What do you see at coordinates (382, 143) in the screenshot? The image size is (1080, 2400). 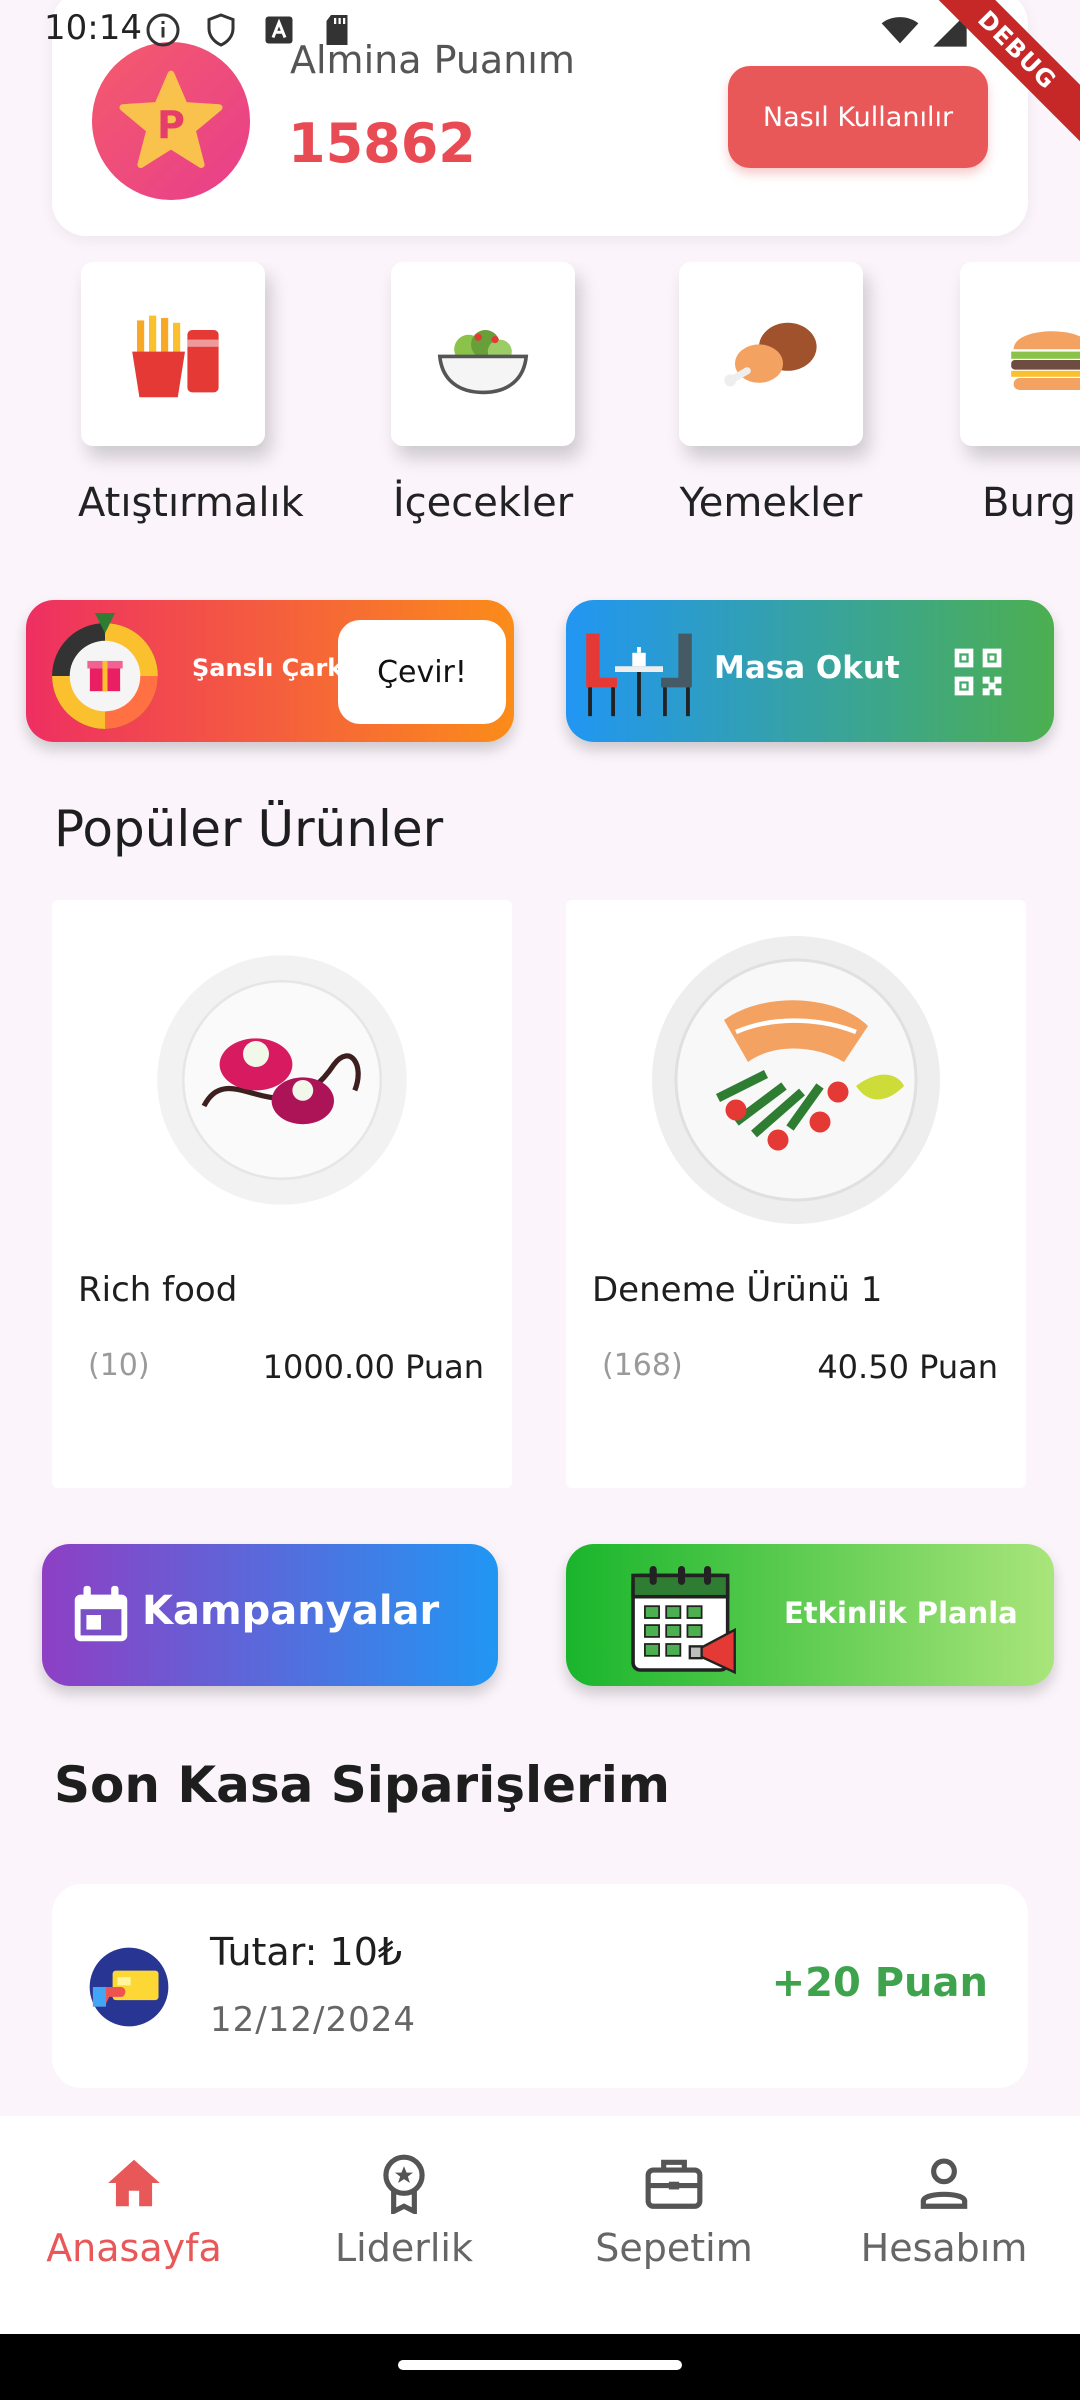 I see `points-value: 15862` at bounding box center [382, 143].